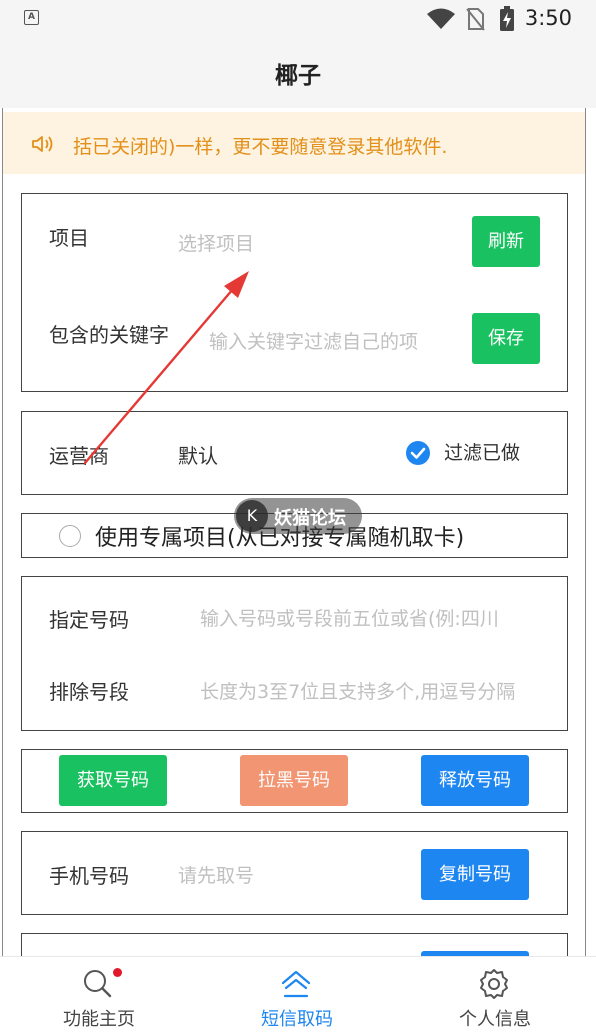 This screenshot has height=1032, width=596. I want to click on project-select: 选择项目, so click(318, 242).